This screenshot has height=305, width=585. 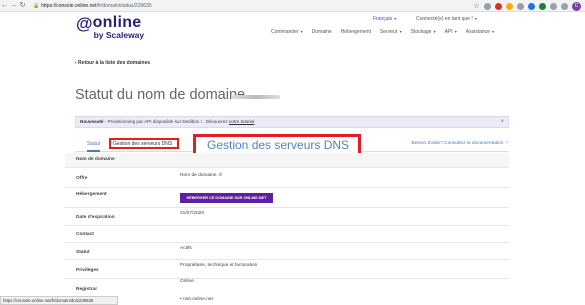 What do you see at coordinates (451, 32) in the screenshot?
I see `nav-api: API ▾` at bounding box center [451, 32].